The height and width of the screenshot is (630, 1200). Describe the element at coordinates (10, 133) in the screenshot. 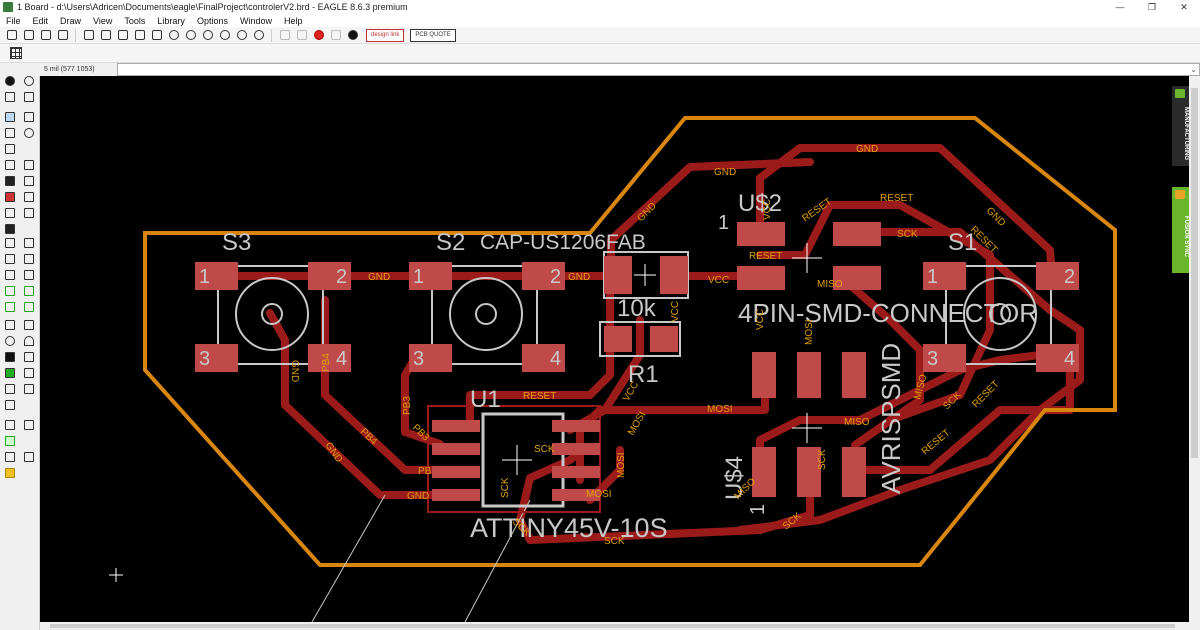

I see `mirror-icon` at that location.